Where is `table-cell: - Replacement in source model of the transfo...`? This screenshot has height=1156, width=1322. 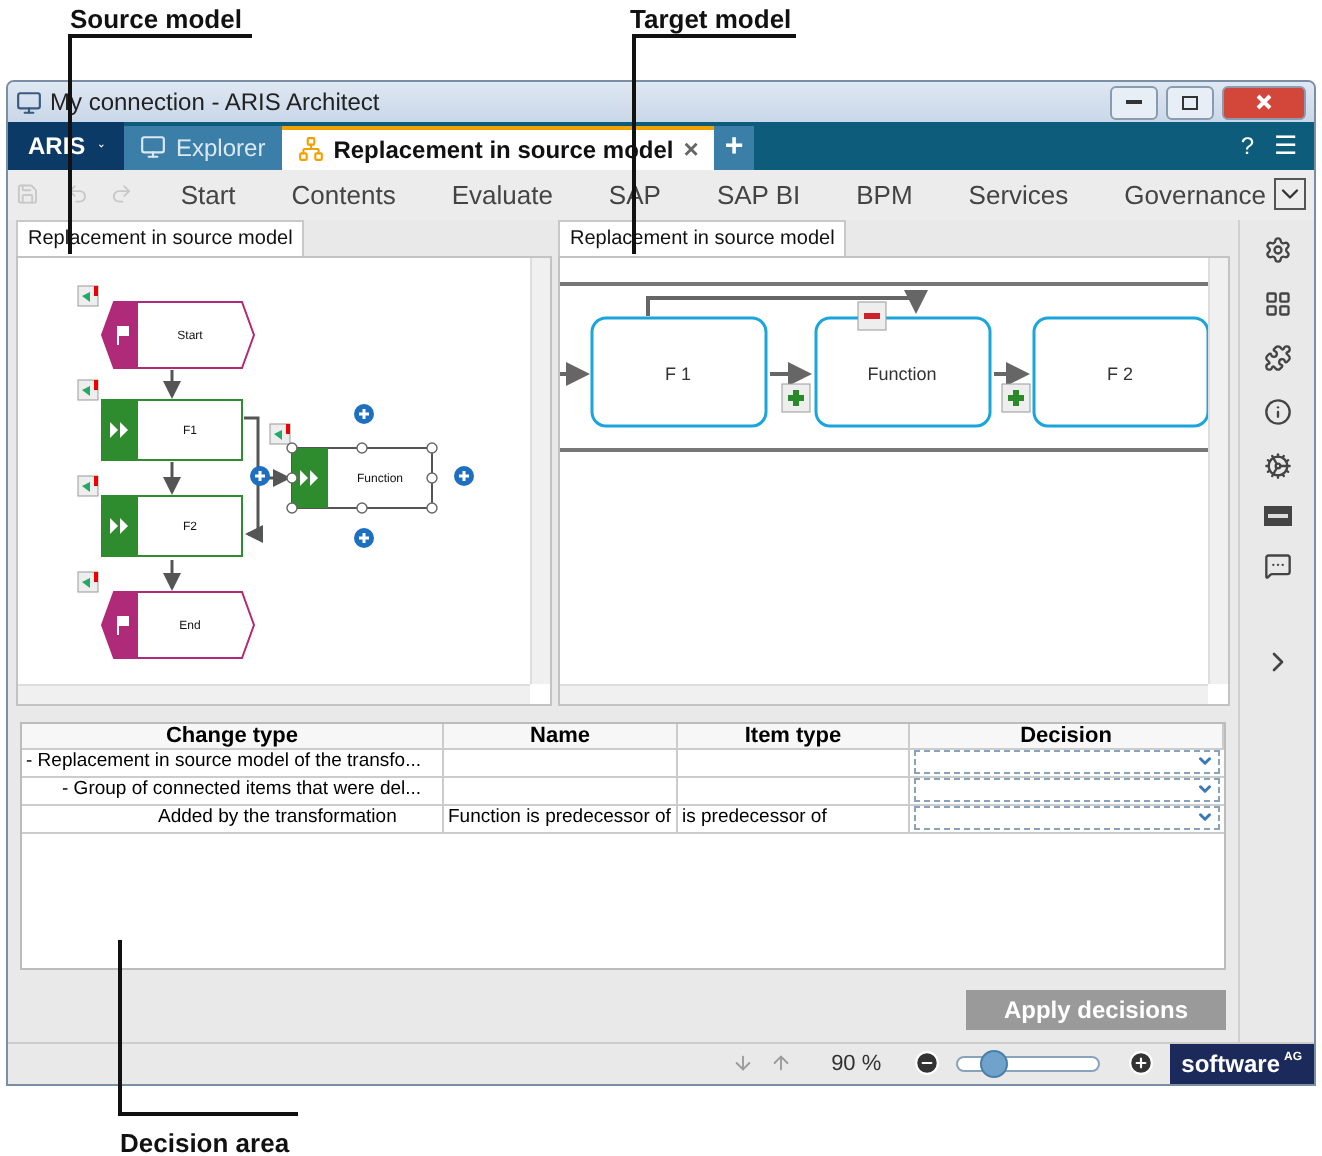
table-cell: - Replacement in source model of the transfo... is located at coordinates (233, 762).